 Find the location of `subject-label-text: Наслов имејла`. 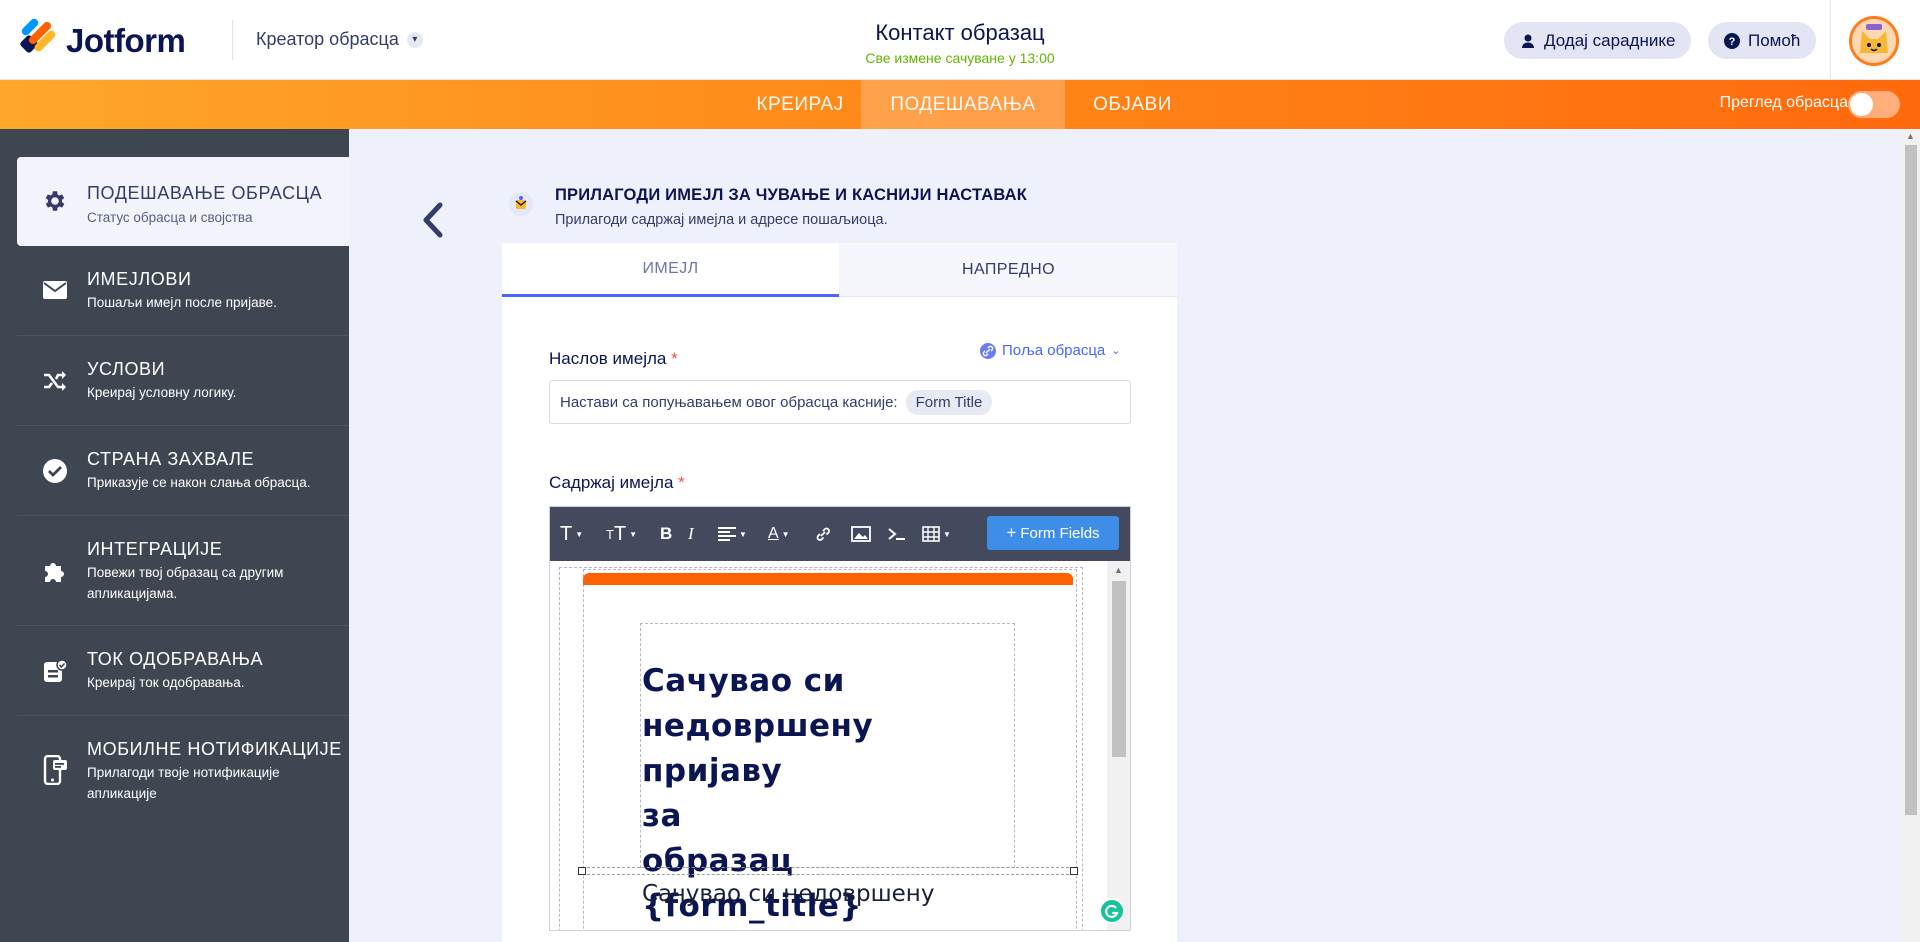

subject-label-text: Наслов имејла is located at coordinates (608, 358).